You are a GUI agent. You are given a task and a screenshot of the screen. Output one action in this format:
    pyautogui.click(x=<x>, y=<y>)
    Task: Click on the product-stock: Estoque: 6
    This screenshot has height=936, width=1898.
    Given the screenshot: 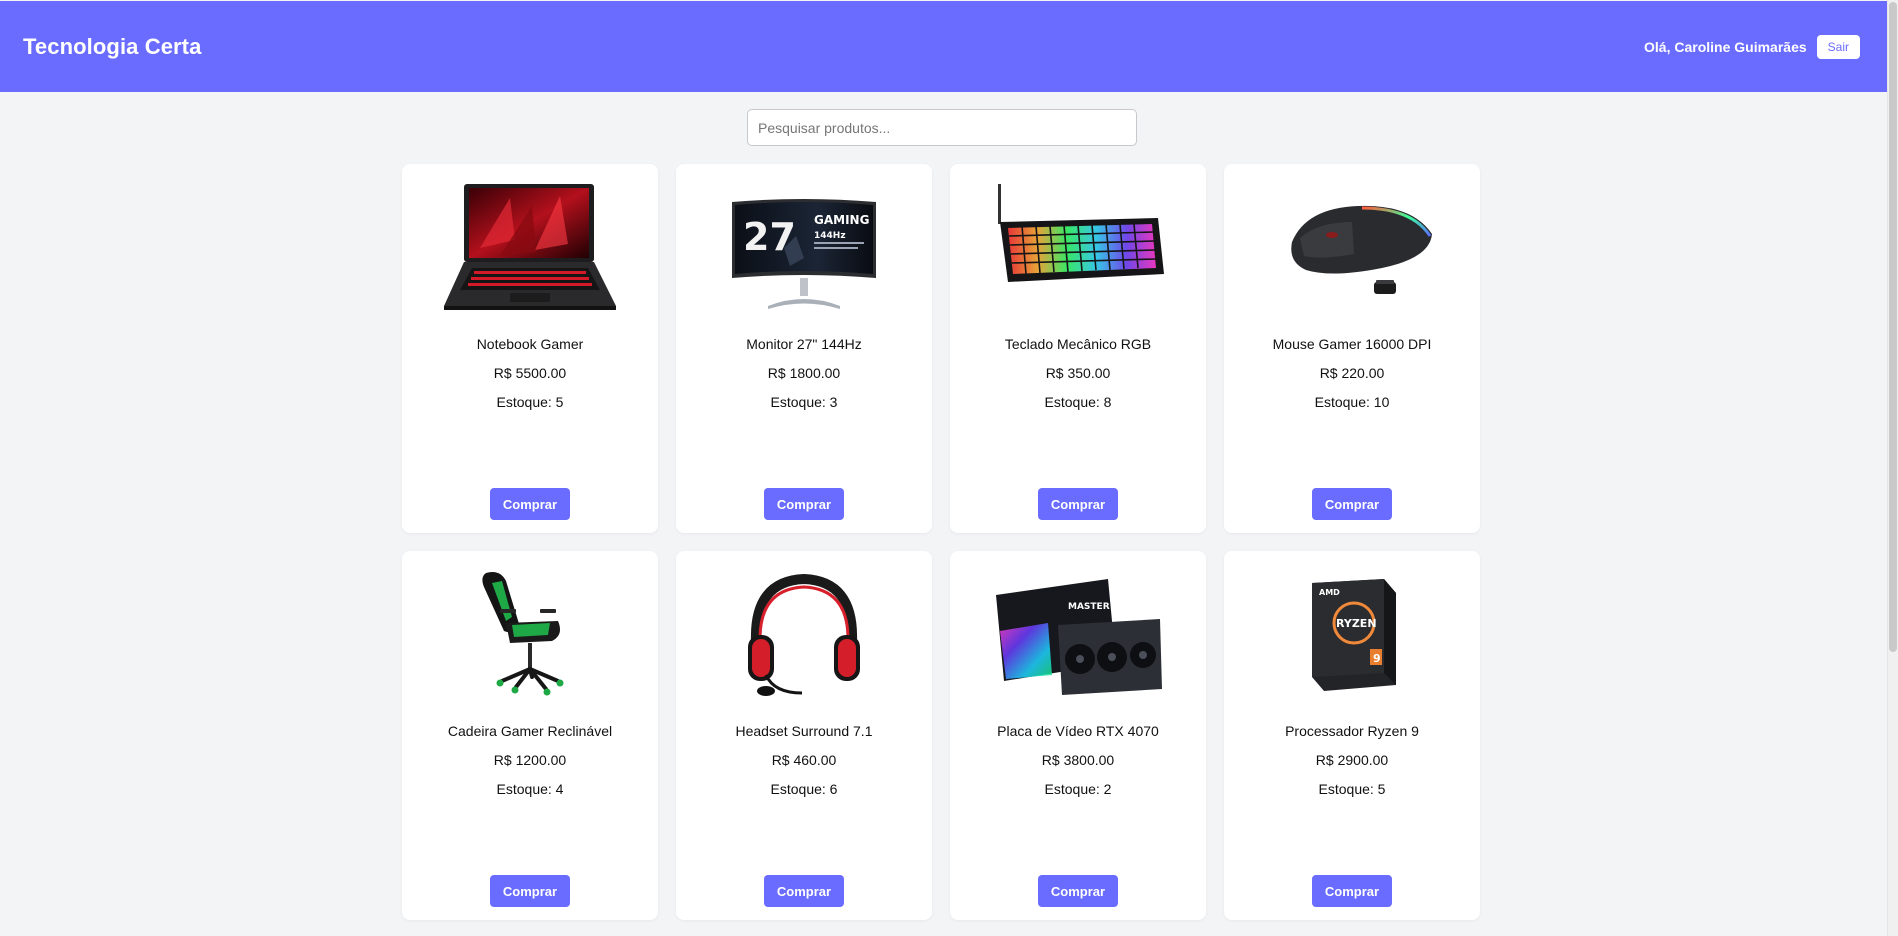 What is the action you would take?
    pyautogui.click(x=804, y=789)
    